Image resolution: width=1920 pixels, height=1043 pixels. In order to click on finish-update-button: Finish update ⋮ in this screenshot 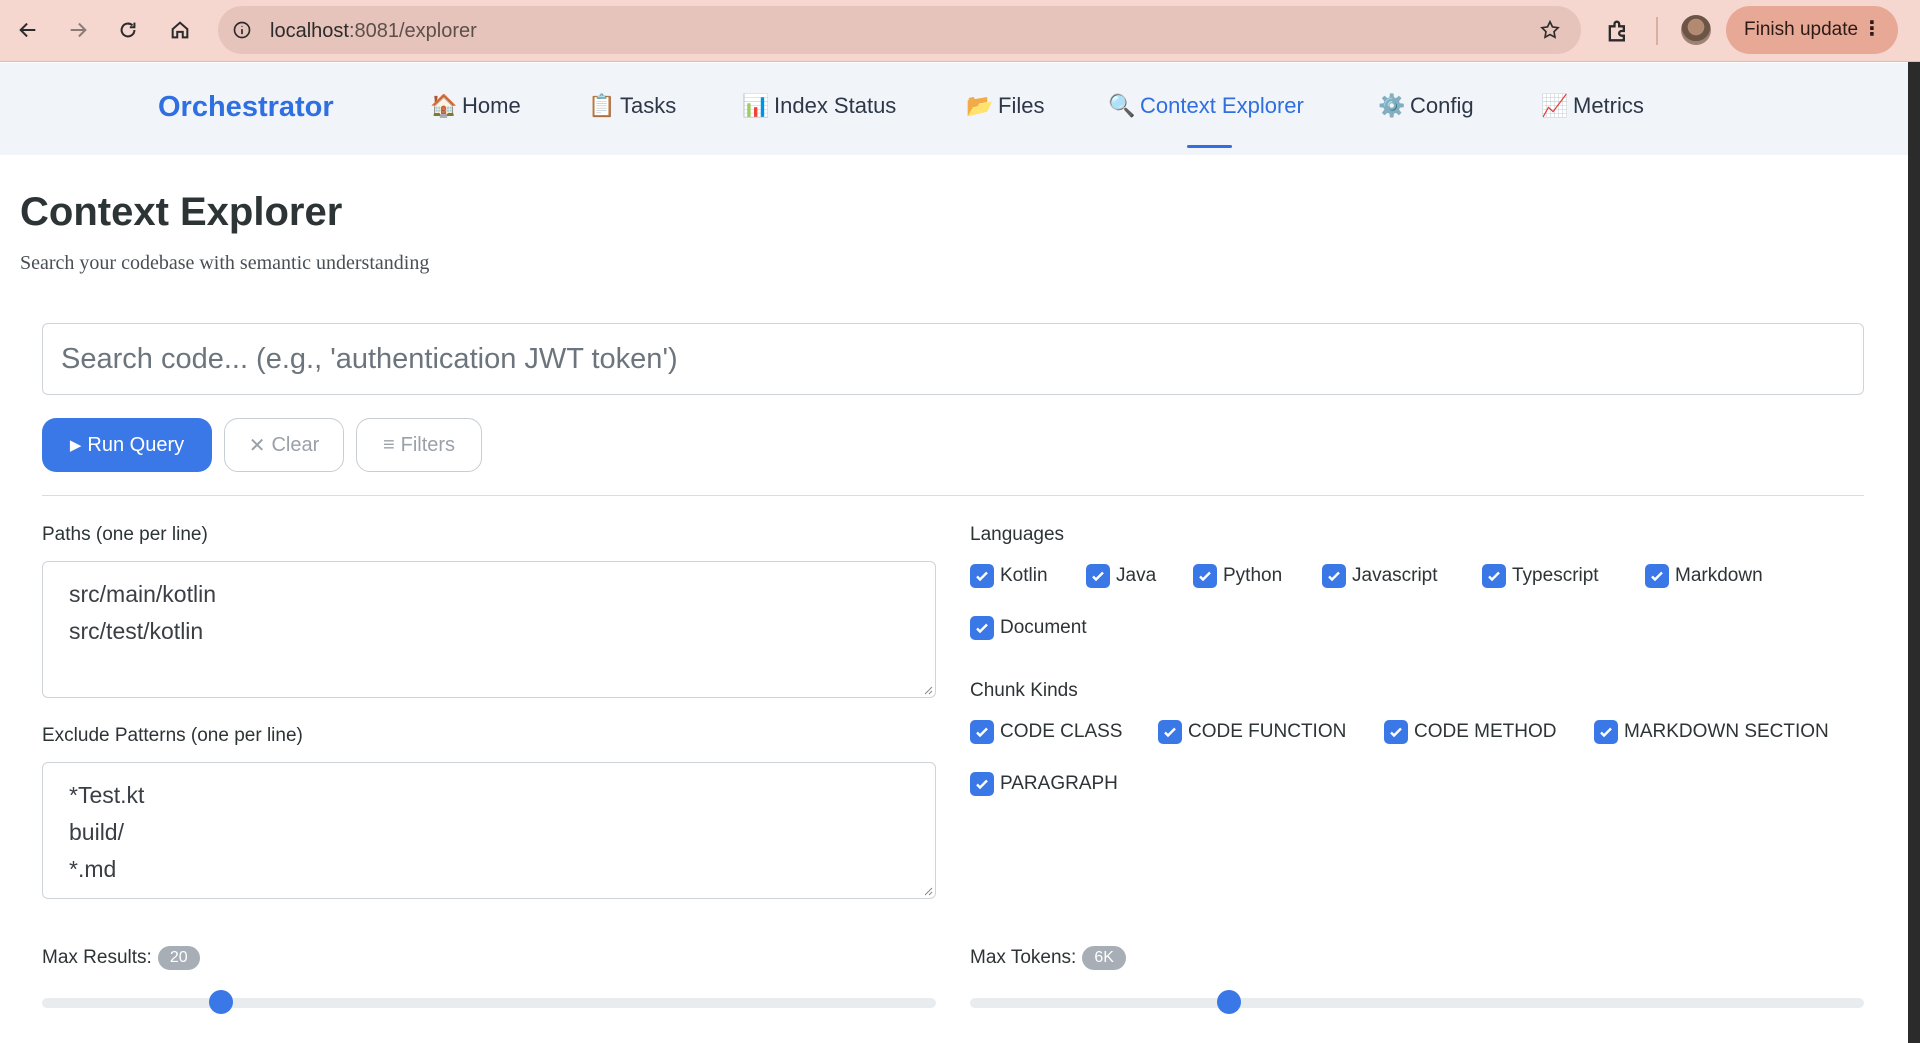, I will do `click(1812, 30)`.